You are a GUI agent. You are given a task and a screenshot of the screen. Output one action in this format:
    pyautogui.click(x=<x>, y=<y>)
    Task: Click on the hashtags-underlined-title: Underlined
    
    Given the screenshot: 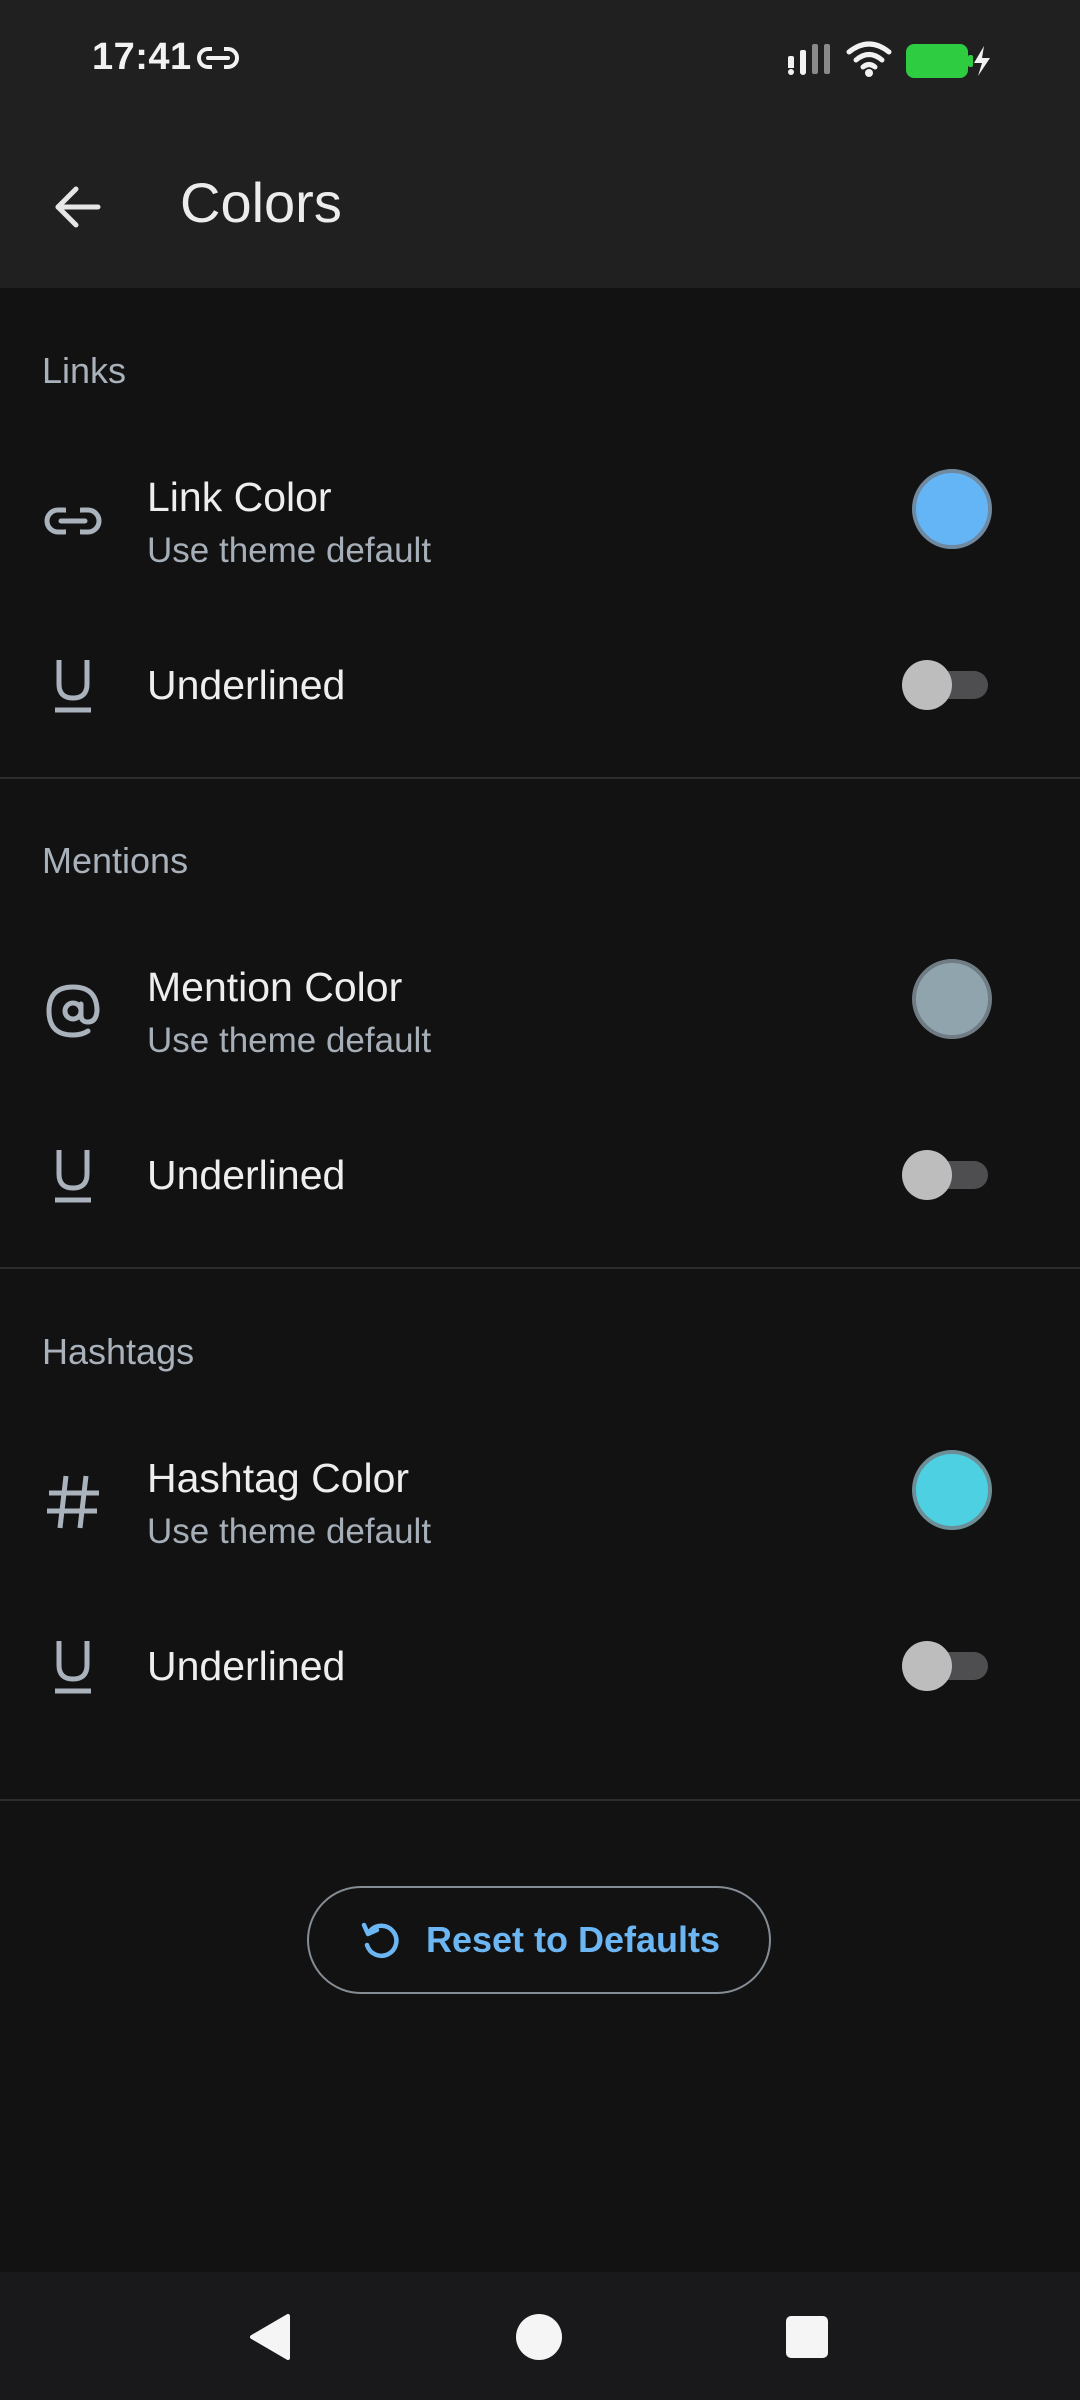 What is the action you would take?
    pyautogui.click(x=246, y=1666)
    